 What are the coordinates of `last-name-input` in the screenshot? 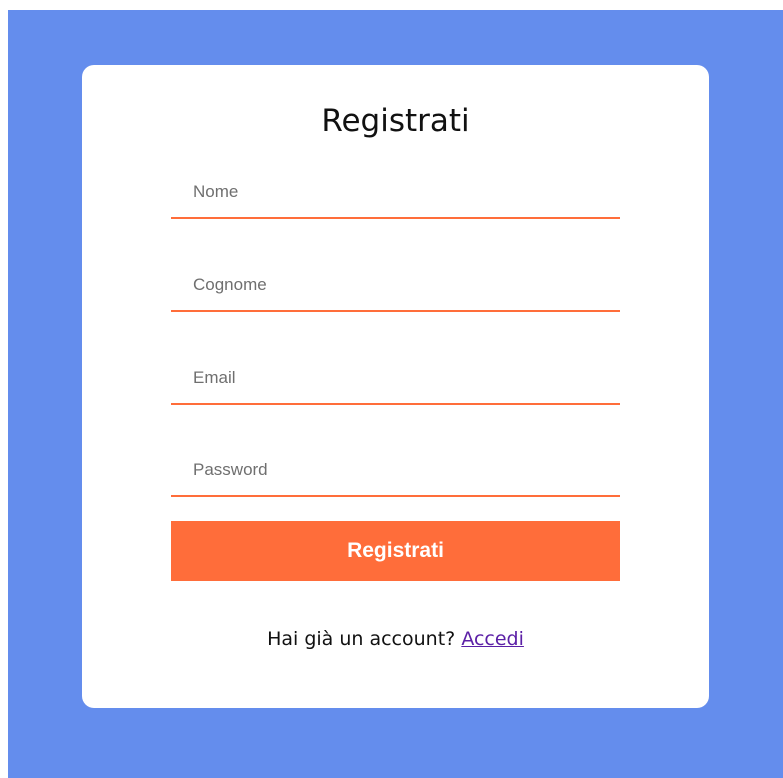 It's located at (395, 286).